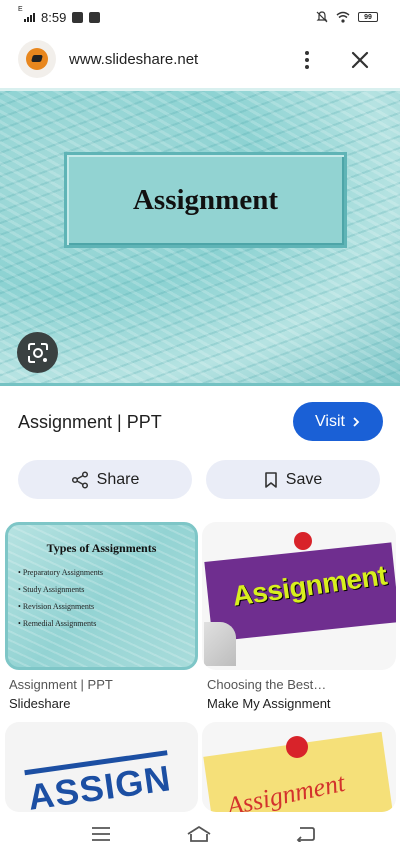  What do you see at coordinates (20, 9) in the screenshot?
I see `network-type-label: E` at bounding box center [20, 9].